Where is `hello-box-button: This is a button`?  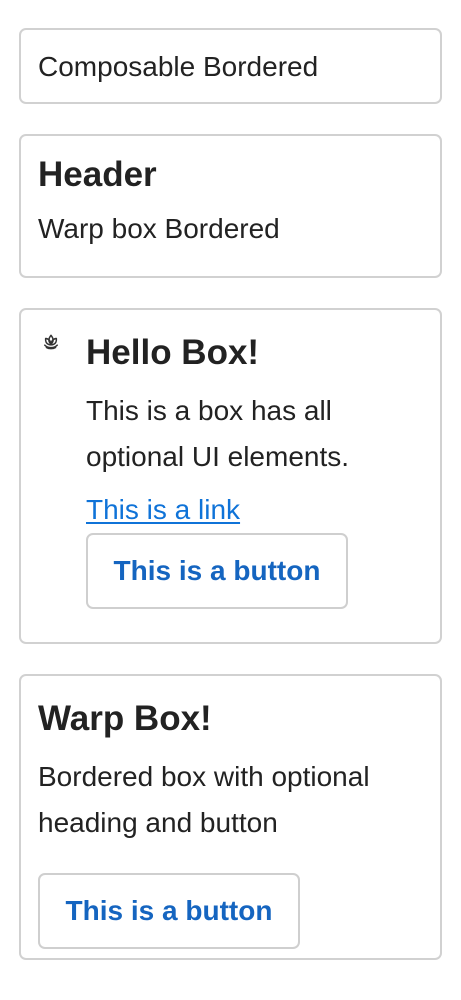 hello-box-button: This is a button is located at coordinates (217, 571).